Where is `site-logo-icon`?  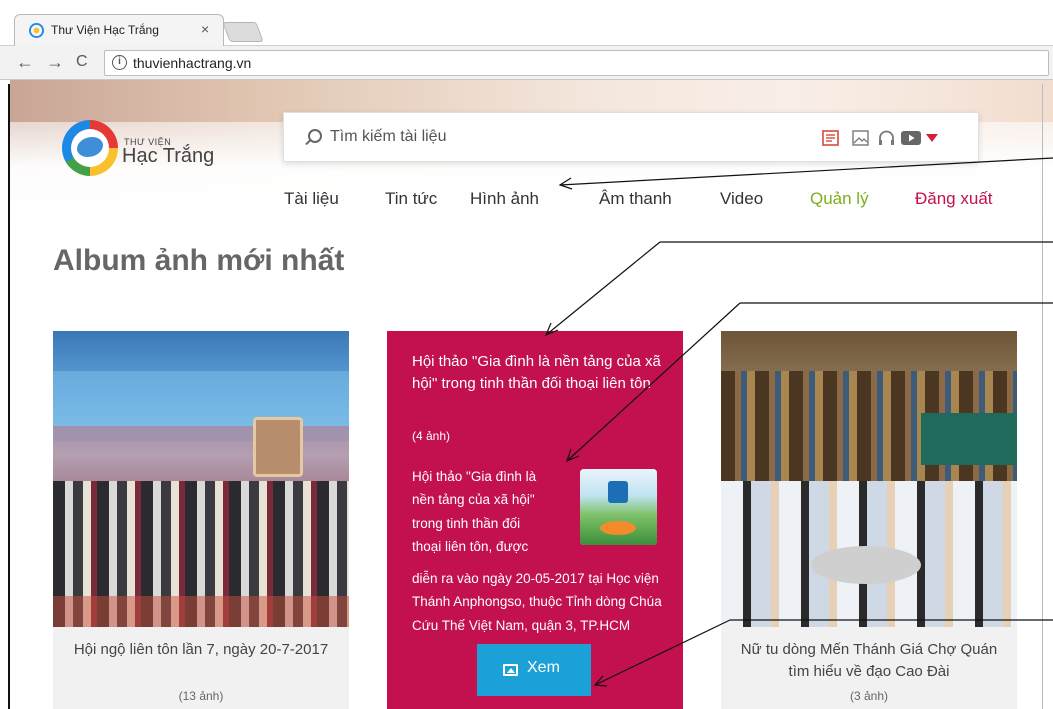 site-logo-icon is located at coordinates (90, 148).